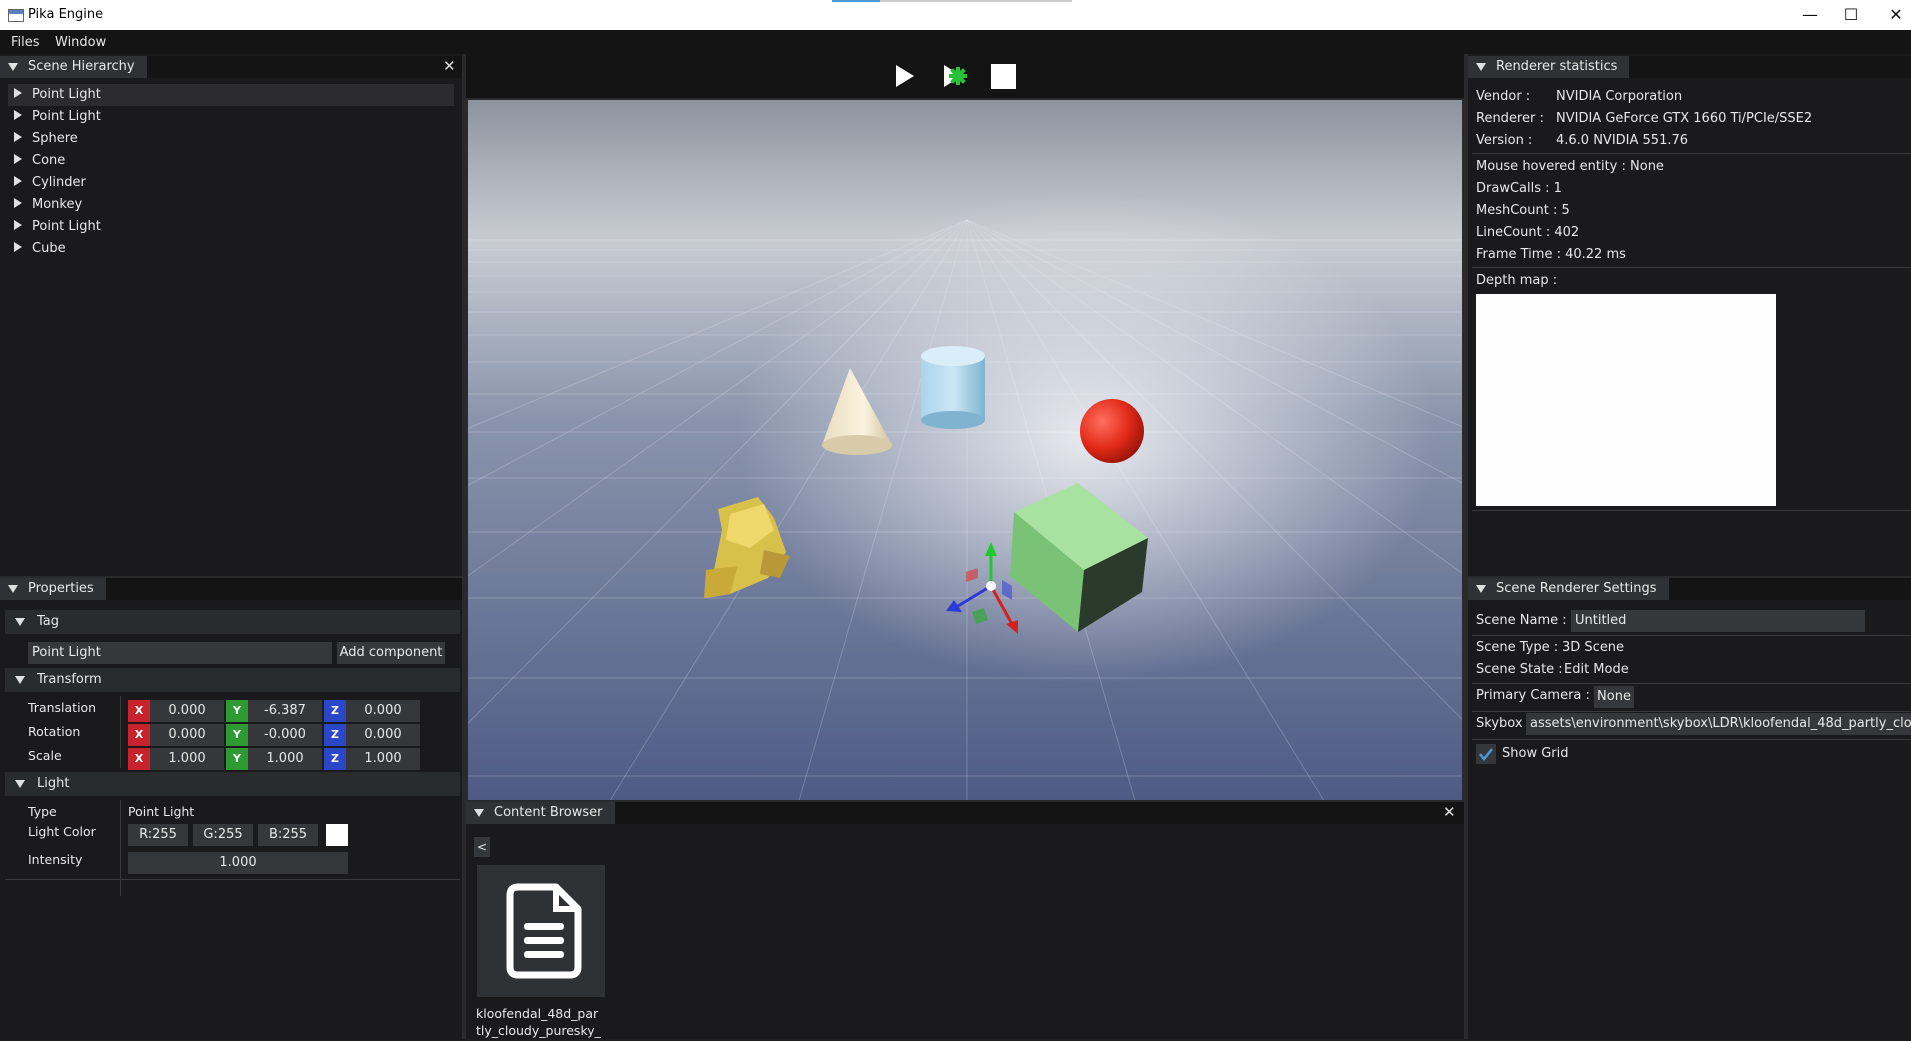  Describe the element at coordinates (1689, 589) in the screenshot. I see `settings-tabstrip: Scene Renderer Settings` at that location.